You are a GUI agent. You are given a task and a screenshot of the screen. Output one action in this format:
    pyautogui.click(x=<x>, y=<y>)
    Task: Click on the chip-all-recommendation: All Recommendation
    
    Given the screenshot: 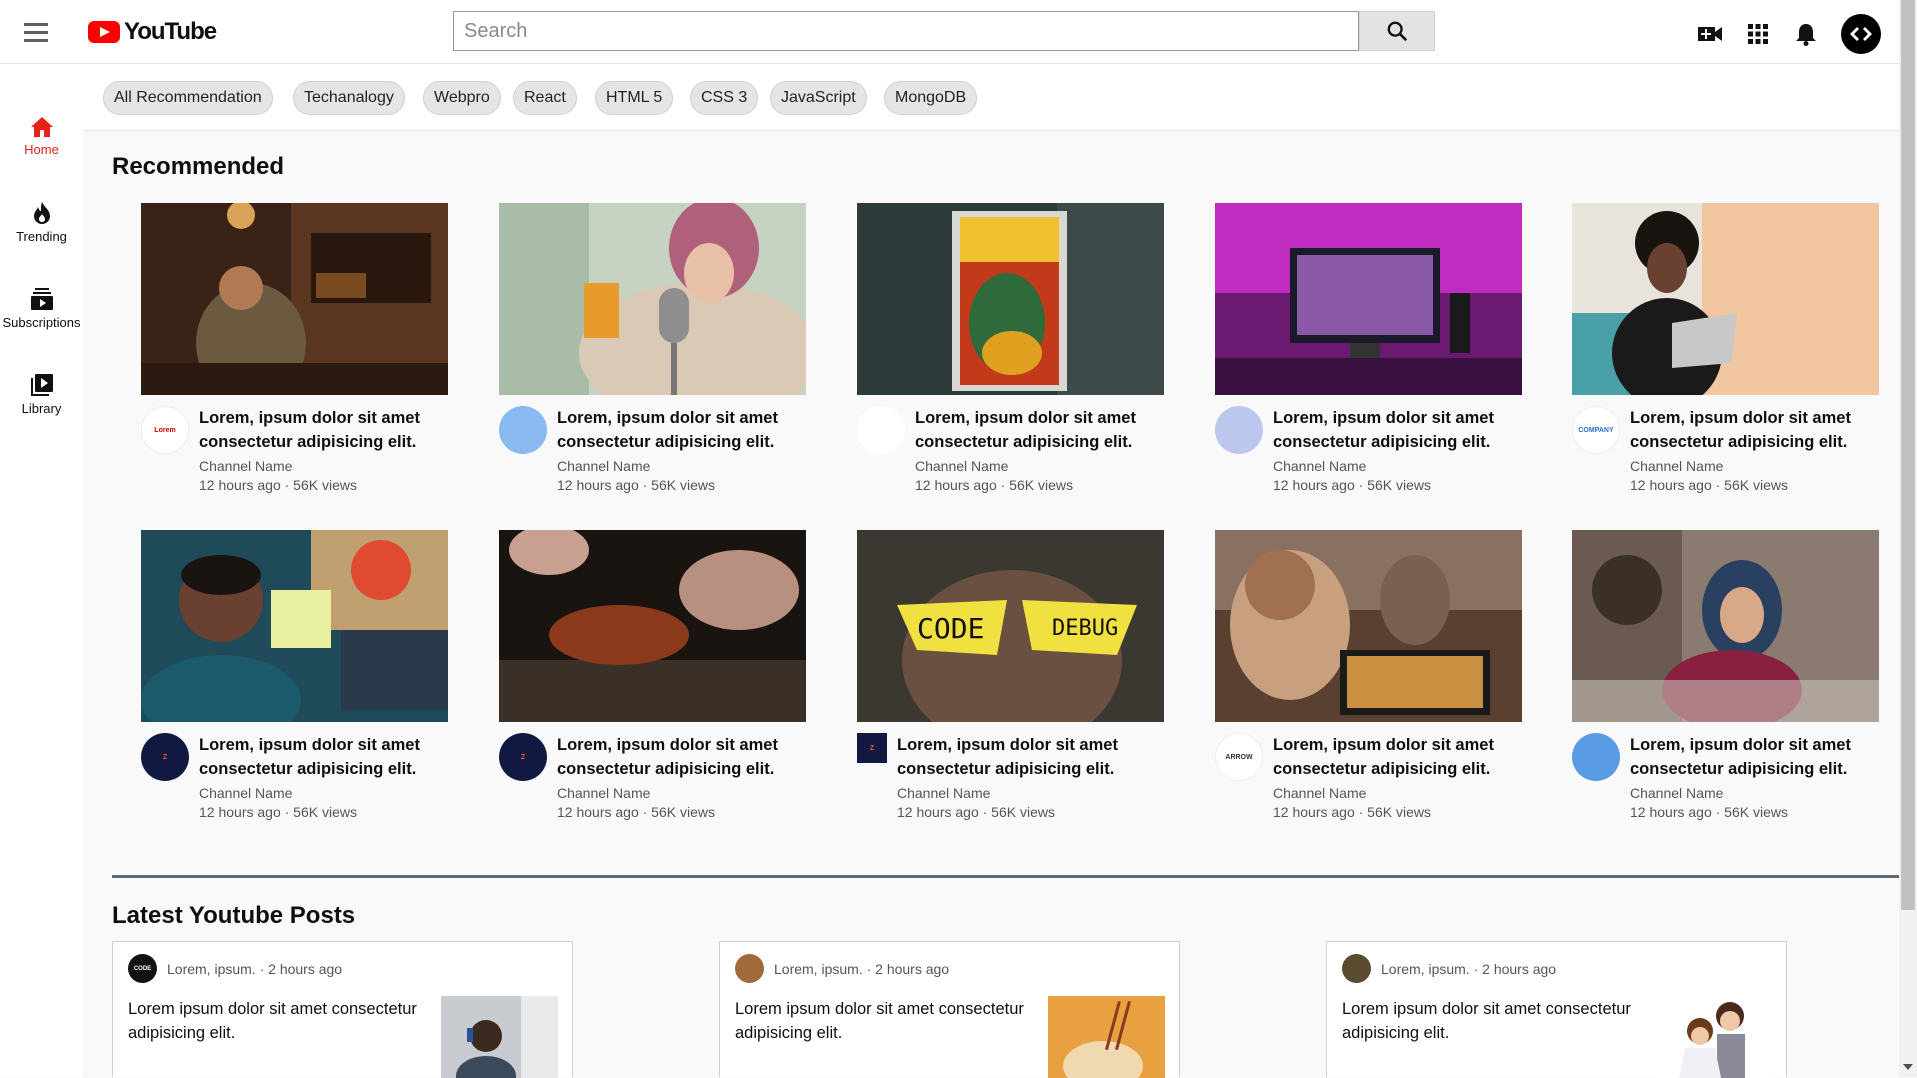 What is the action you would take?
    pyautogui.click(x=188, y=98)
    